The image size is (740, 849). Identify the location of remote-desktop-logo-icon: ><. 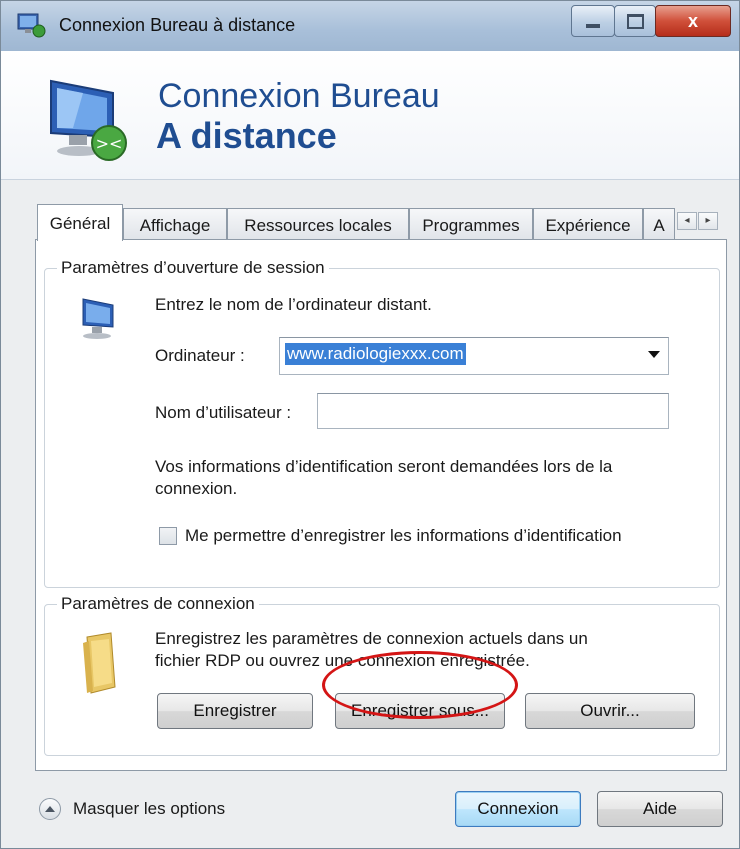
(88, 120).